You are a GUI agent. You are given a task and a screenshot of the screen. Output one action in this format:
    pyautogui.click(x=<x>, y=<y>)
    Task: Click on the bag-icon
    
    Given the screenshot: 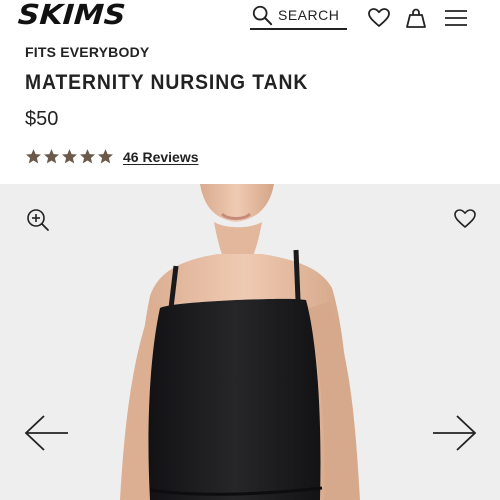 What is the action you would take?
    pyautogui.click(x=416, y=18)
    